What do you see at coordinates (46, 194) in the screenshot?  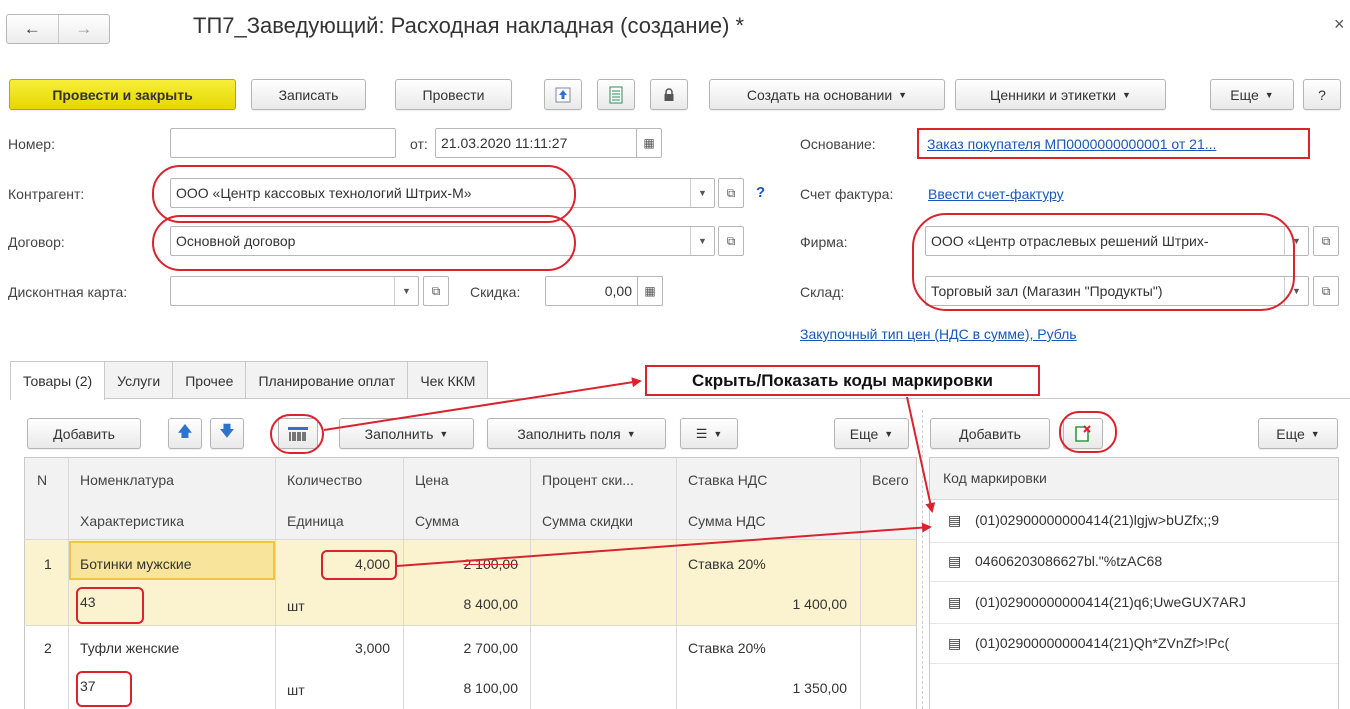 I see `contractor-label: Контрагент:` at bounding box center [46, 194].